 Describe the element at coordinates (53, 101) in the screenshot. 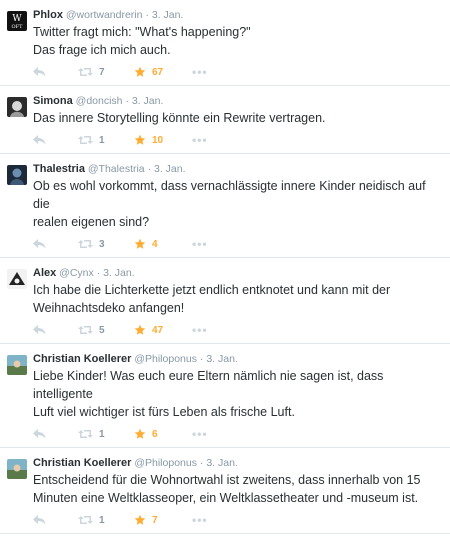

I see `fullname: Simona` at that location.